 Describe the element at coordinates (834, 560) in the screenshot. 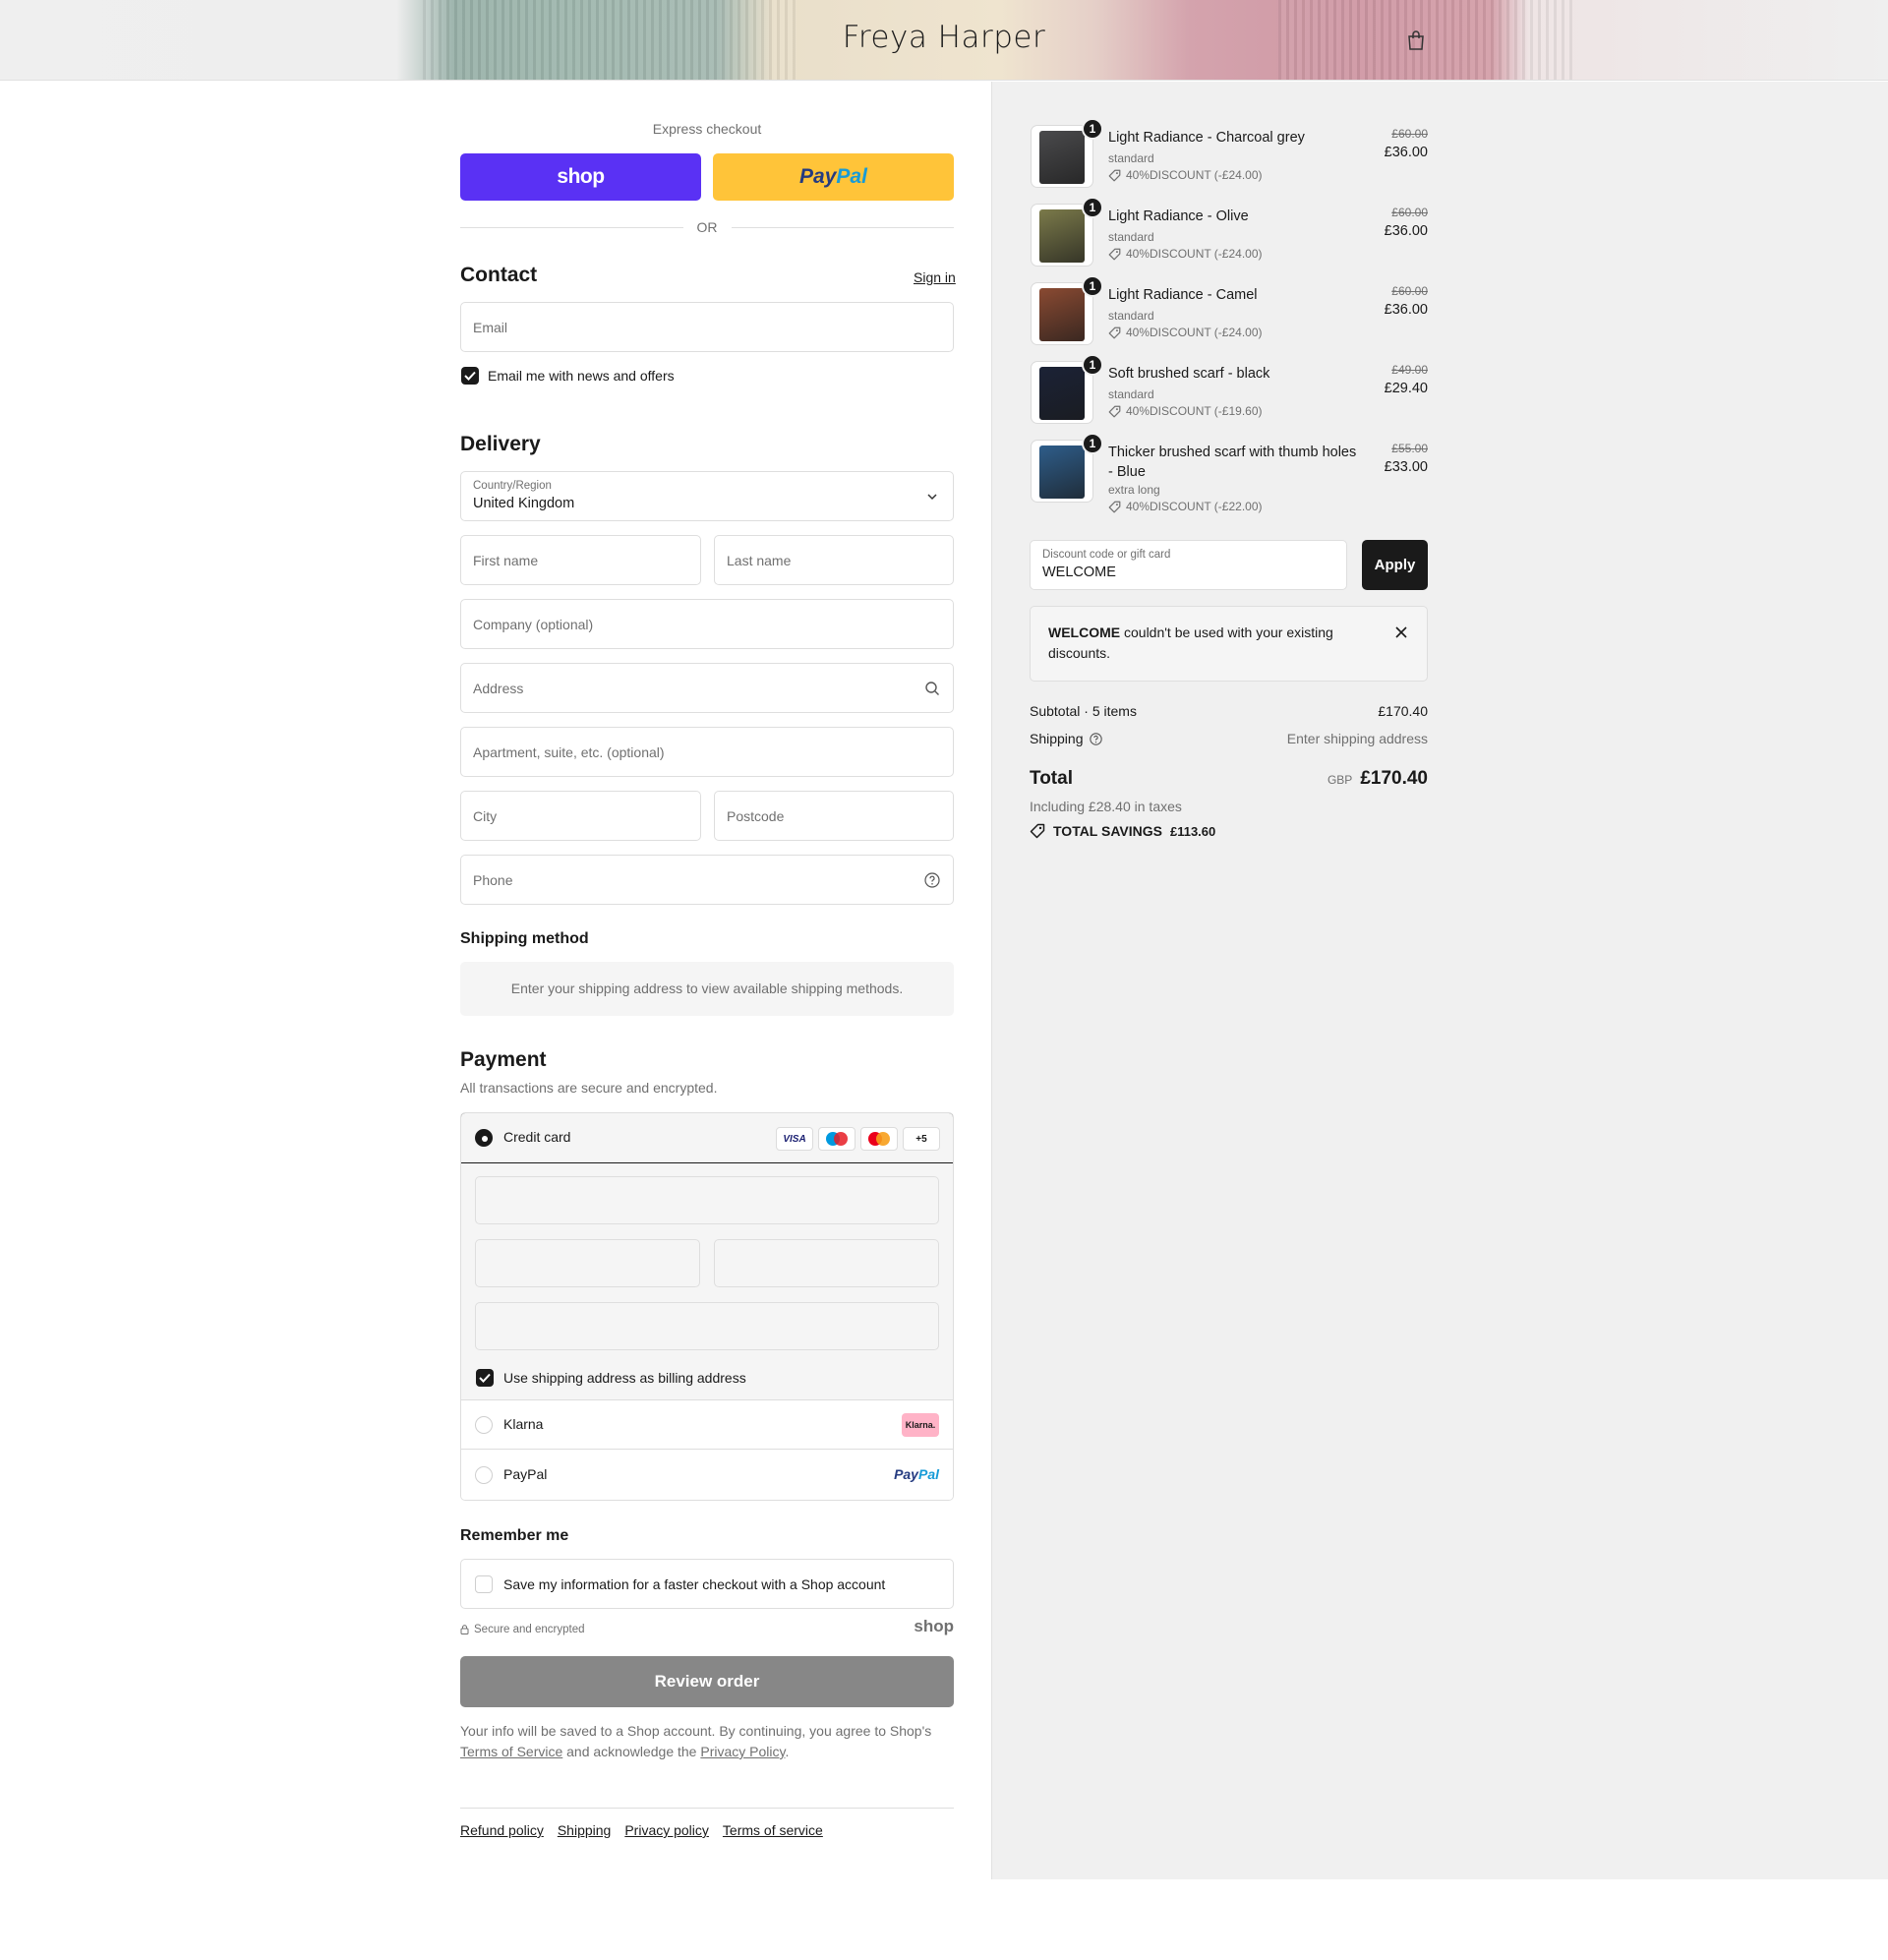

I see `last-name-field: Last name` at that location.